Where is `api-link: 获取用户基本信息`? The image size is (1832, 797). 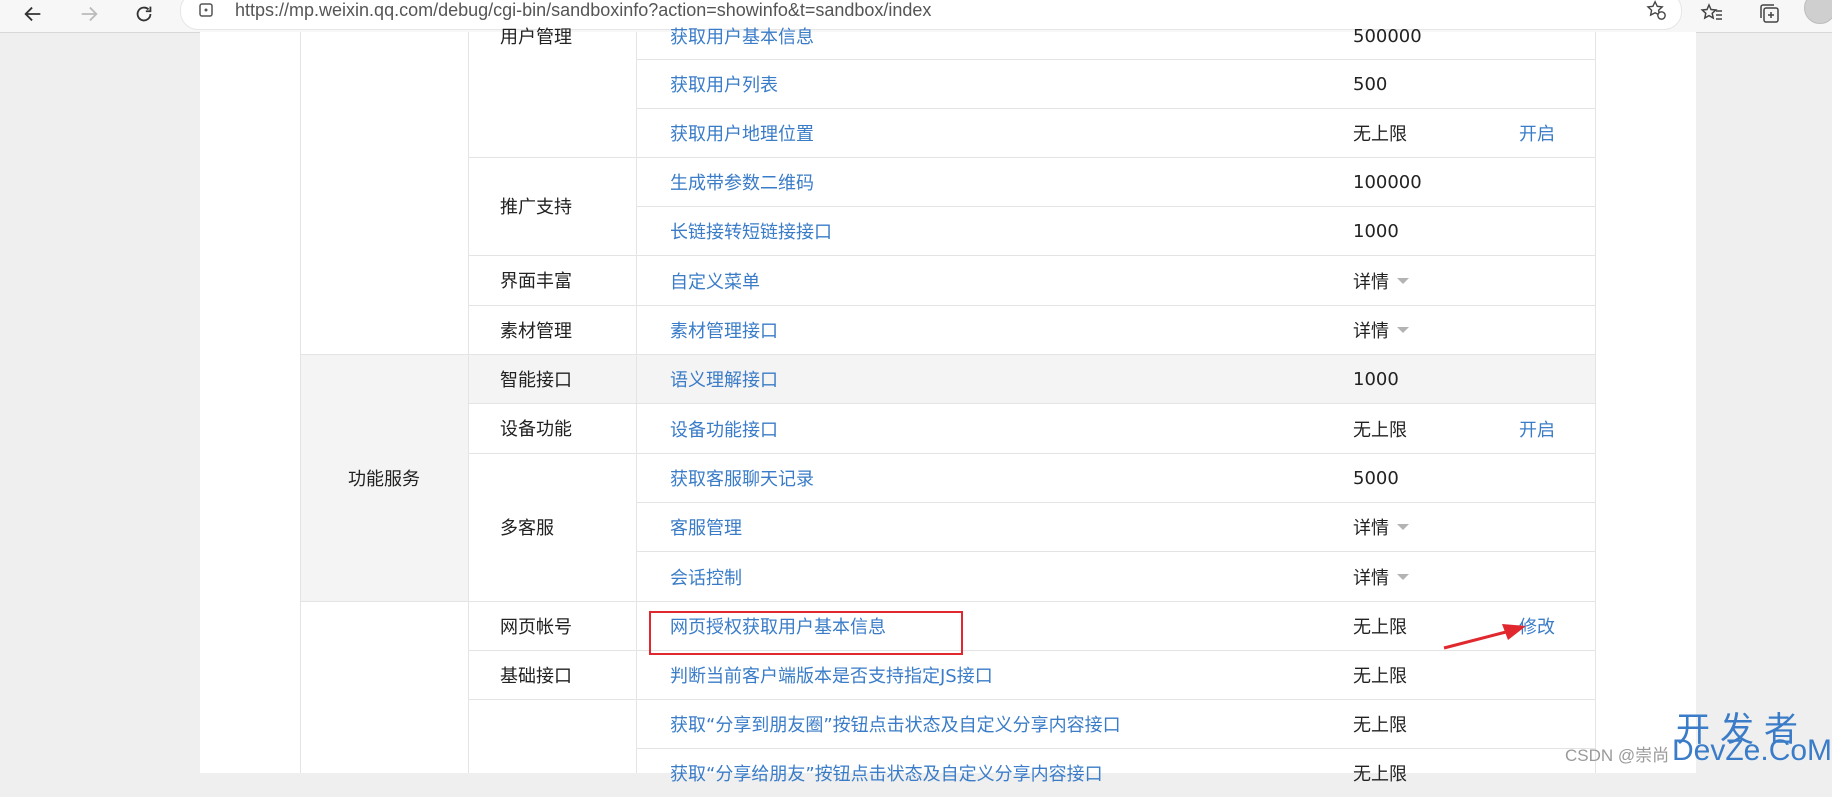
api-link: 获取用户基本信息 is located at coordinates (742, 36).